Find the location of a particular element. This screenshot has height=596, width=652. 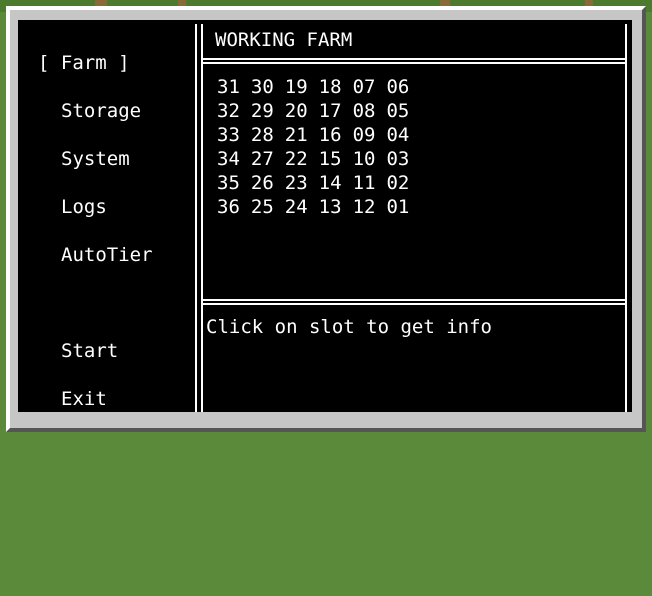

farm-slot: 03 is located at coordinates (397, 159).